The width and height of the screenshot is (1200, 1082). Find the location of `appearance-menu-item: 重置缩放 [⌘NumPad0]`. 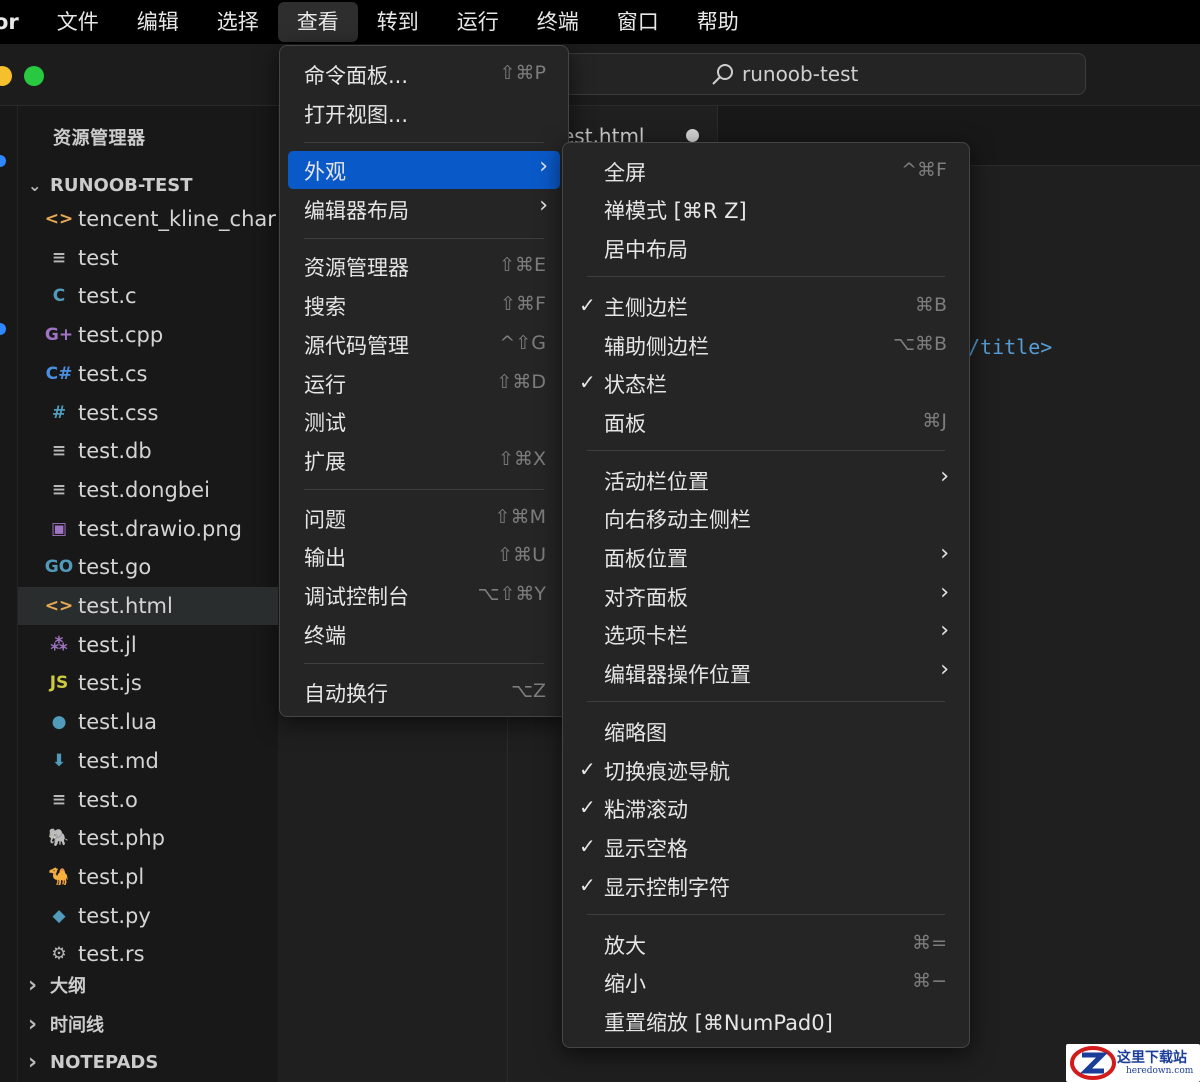

appearance-menu-item: 重置缩放 [⌘NumPad0] is located at coordinates (766, 1021).